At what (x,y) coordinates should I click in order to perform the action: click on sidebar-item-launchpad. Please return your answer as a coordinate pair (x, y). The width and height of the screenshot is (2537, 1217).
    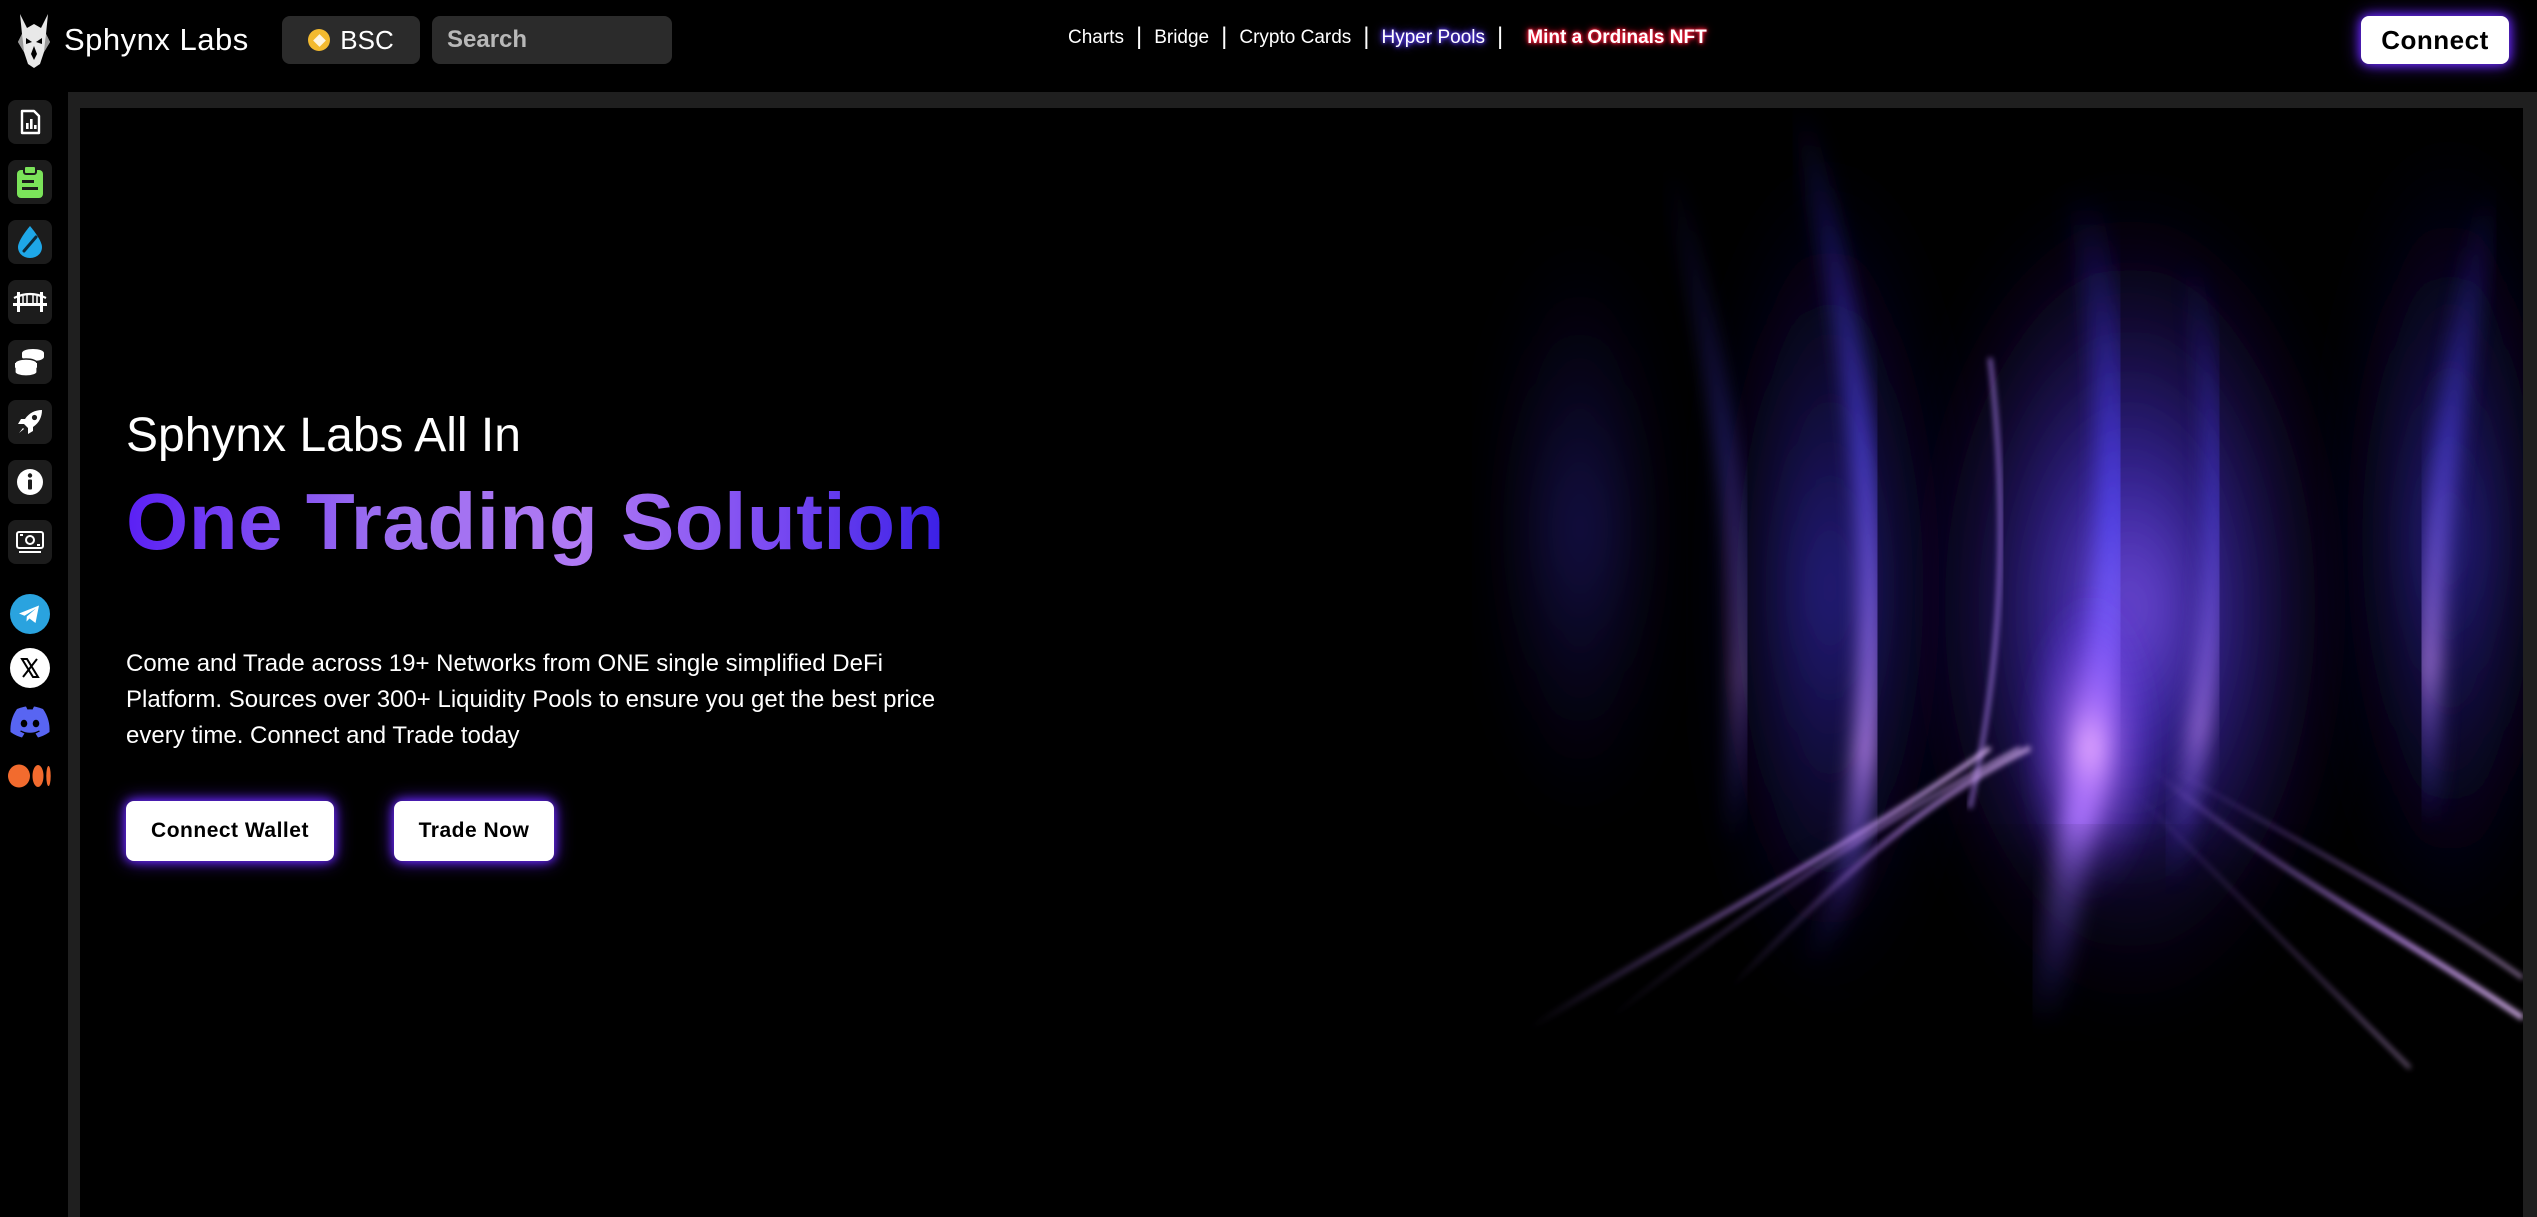
    Looking at the image, I should click on (30, 422).